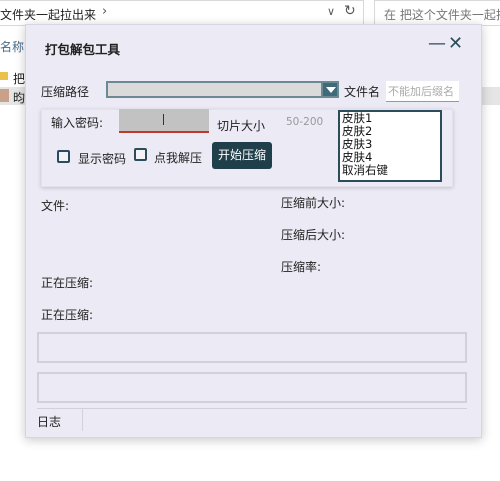  I want to click on skin-context-menu: 皮肤1 皮肤2 皮肤3 皮肤4 取消右键, so click(390, 146).